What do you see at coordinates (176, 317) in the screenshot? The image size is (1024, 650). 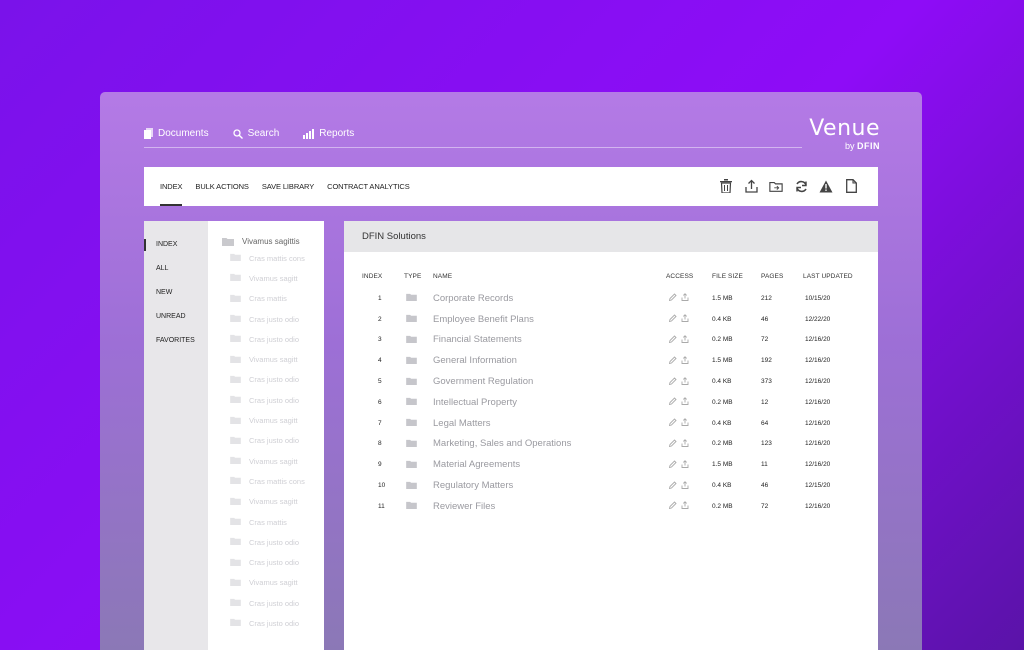 I see `leftnav-item: UNREAD` at bounding box center [176, 317].